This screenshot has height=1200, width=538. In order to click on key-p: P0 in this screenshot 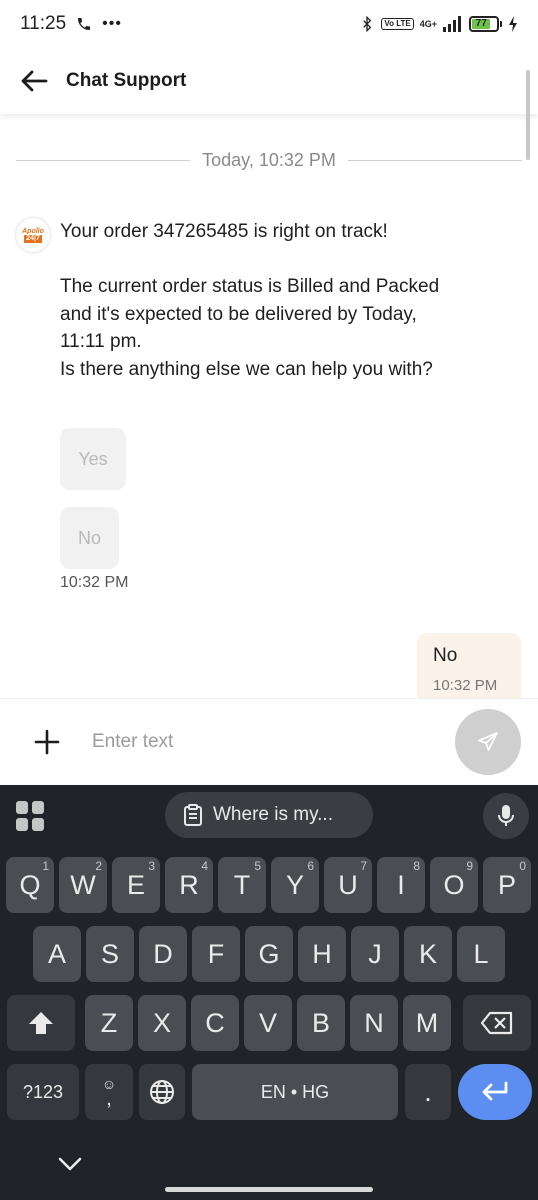, I will do `click(507, 885)`.